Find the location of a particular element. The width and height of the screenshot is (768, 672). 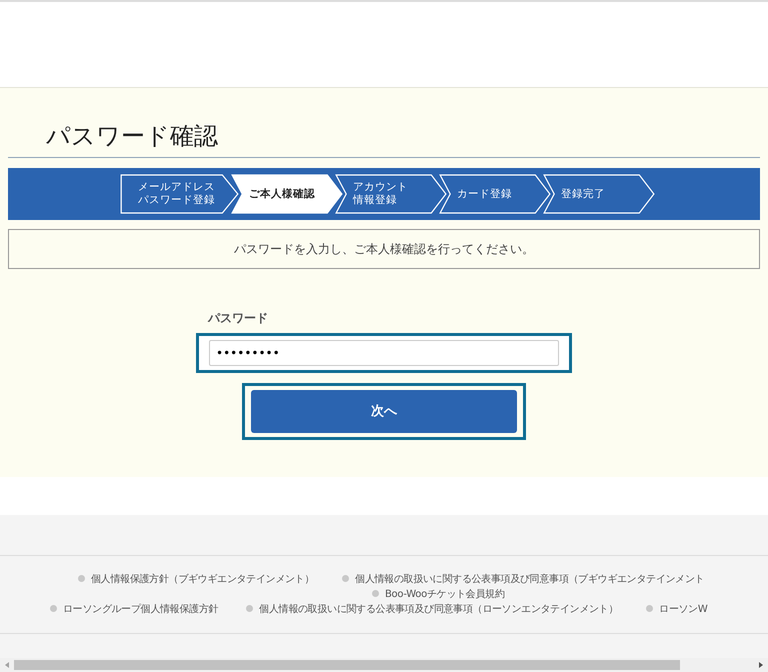

step-tab: 登録完了 is located at coordinates (599, 194).